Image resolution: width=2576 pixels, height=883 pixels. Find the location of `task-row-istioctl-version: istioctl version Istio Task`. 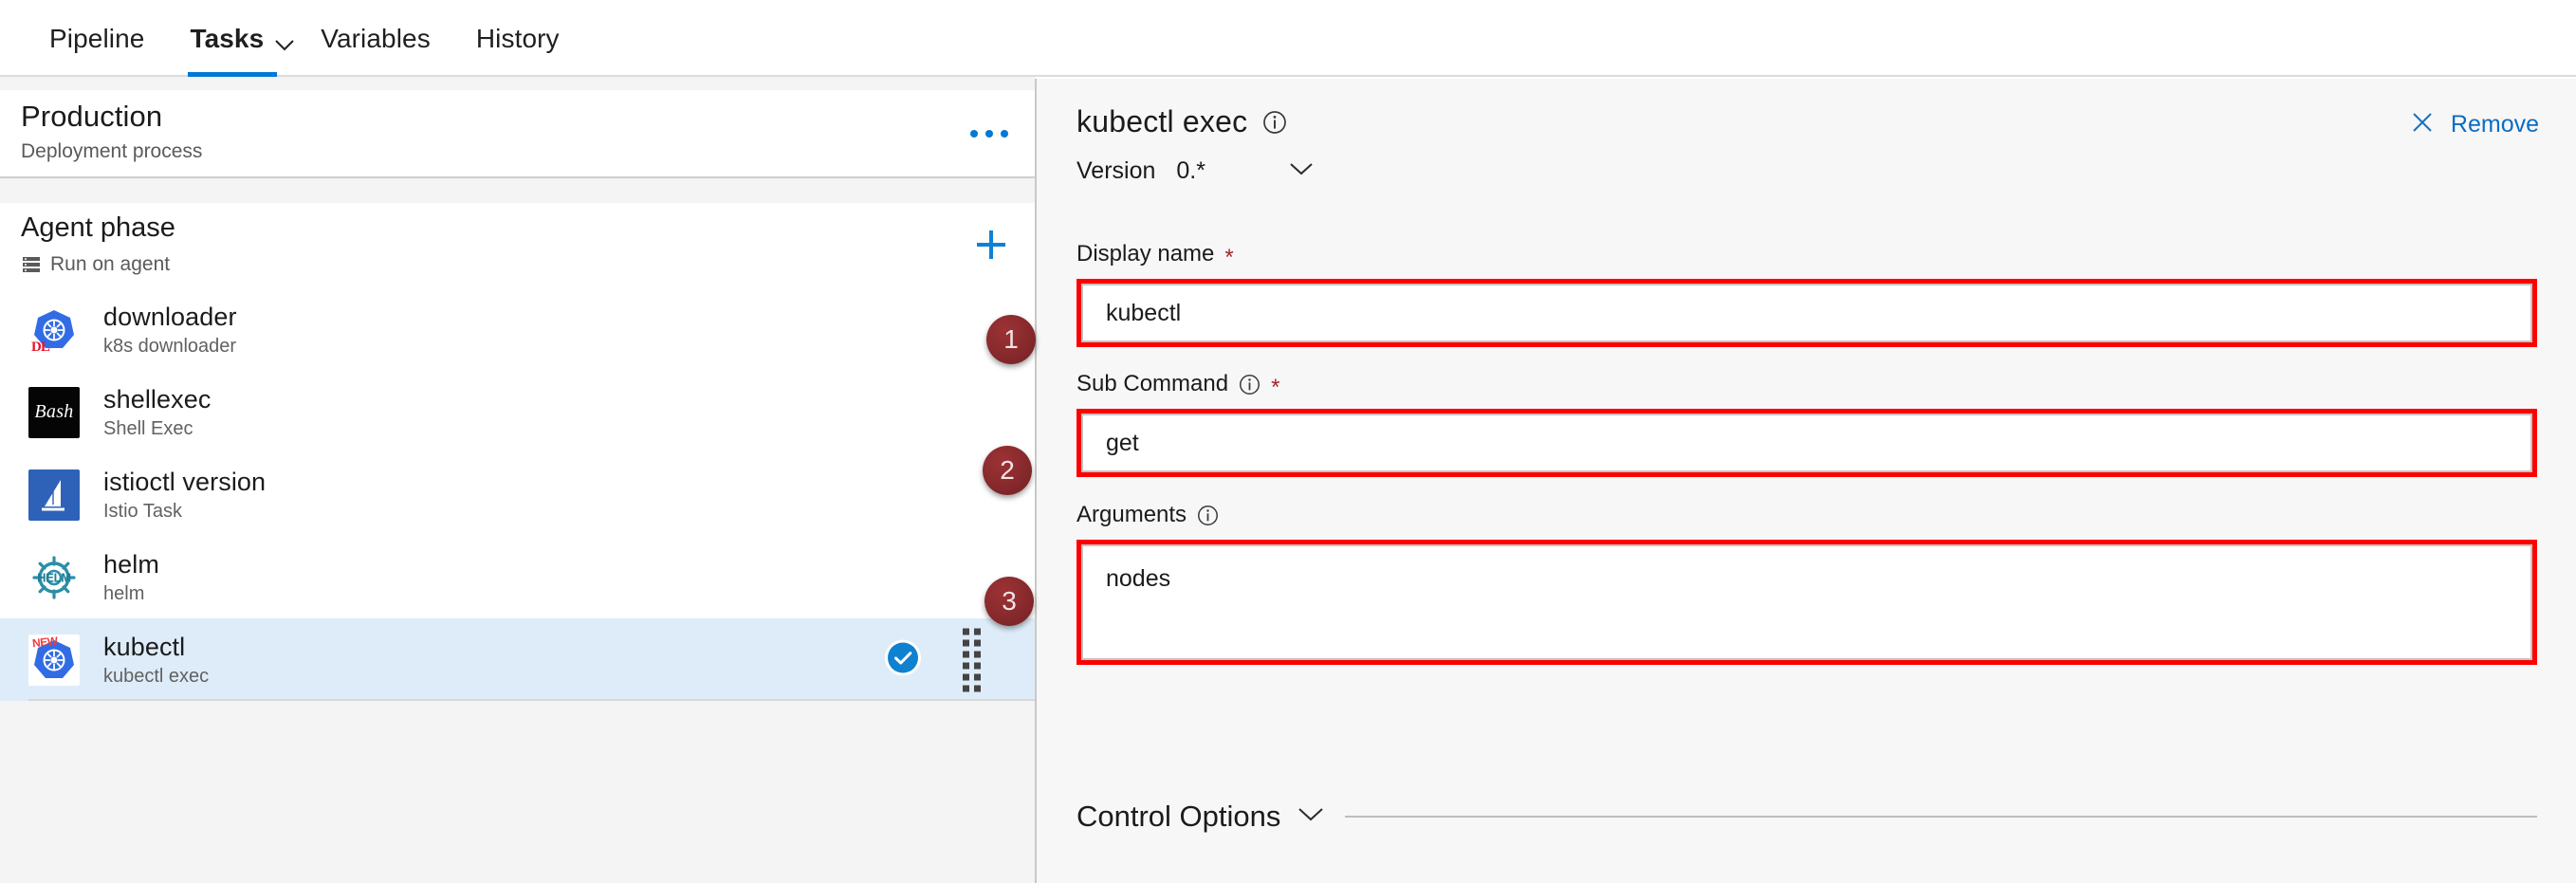

task-row-istioctl-version: istioctl version Istio Task is located at coordinates (517, 495).